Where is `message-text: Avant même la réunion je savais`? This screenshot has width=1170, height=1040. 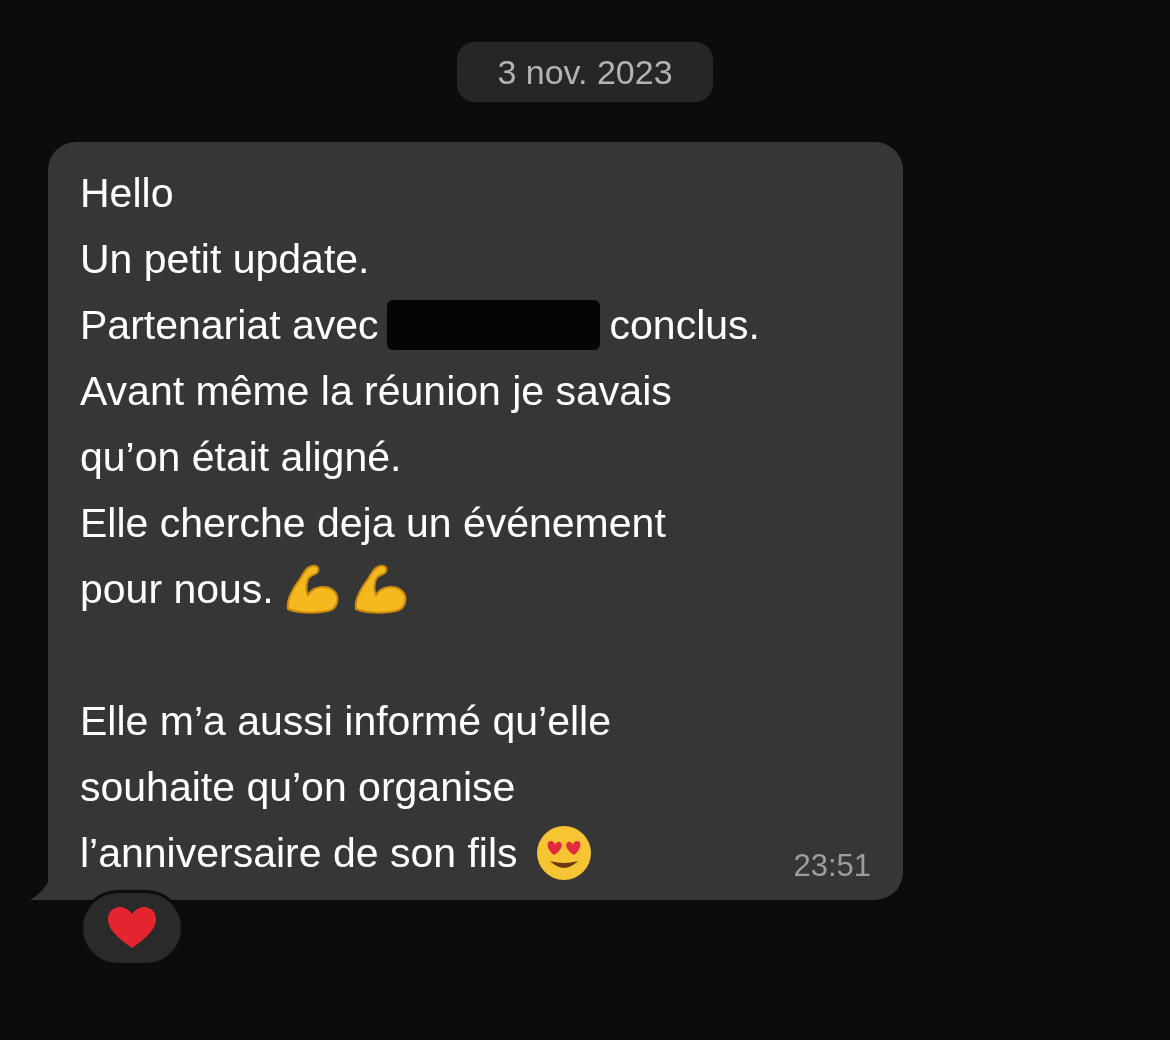
message-text: Avant même la réunion je savais is located at coordinates (376, 391).